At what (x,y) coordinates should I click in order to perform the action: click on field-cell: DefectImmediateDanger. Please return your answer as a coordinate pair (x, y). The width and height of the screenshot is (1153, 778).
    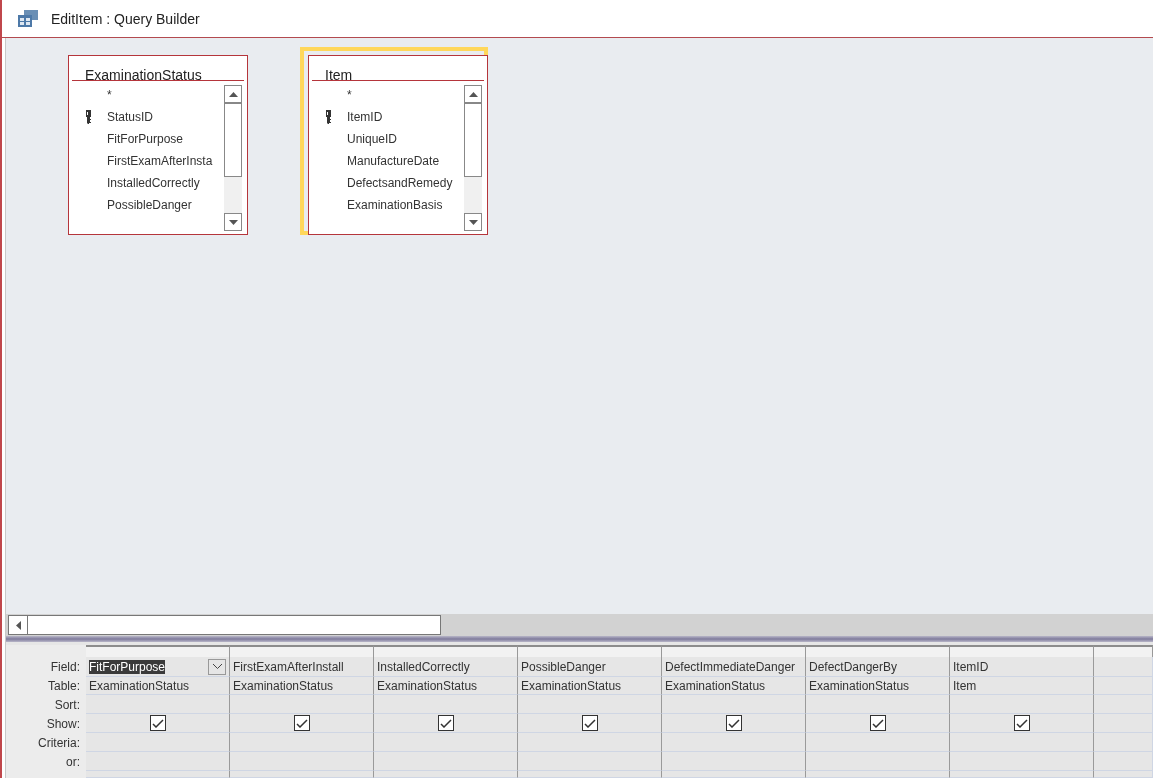
    Looking at the image, I should click on (734, 667).